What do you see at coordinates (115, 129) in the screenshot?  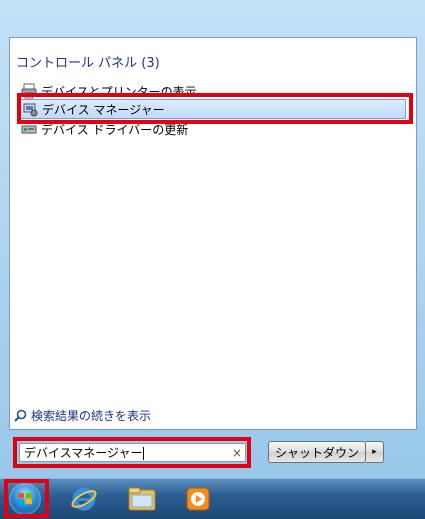 I see `result-item-label: デバイス ドライバーの更新` at bounding box center [115, 129].